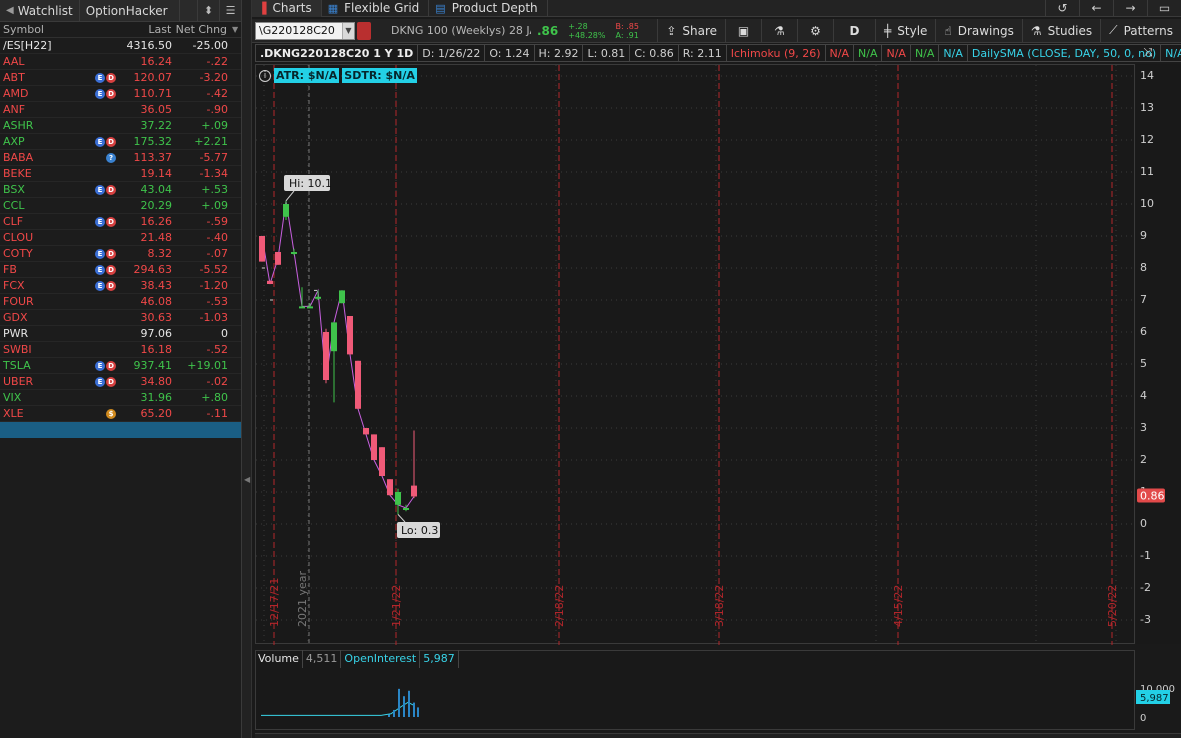 This screenshot has height=738, width=1181. I want to click on tab-optionhacker: OptionHacker, so click(130, 11).